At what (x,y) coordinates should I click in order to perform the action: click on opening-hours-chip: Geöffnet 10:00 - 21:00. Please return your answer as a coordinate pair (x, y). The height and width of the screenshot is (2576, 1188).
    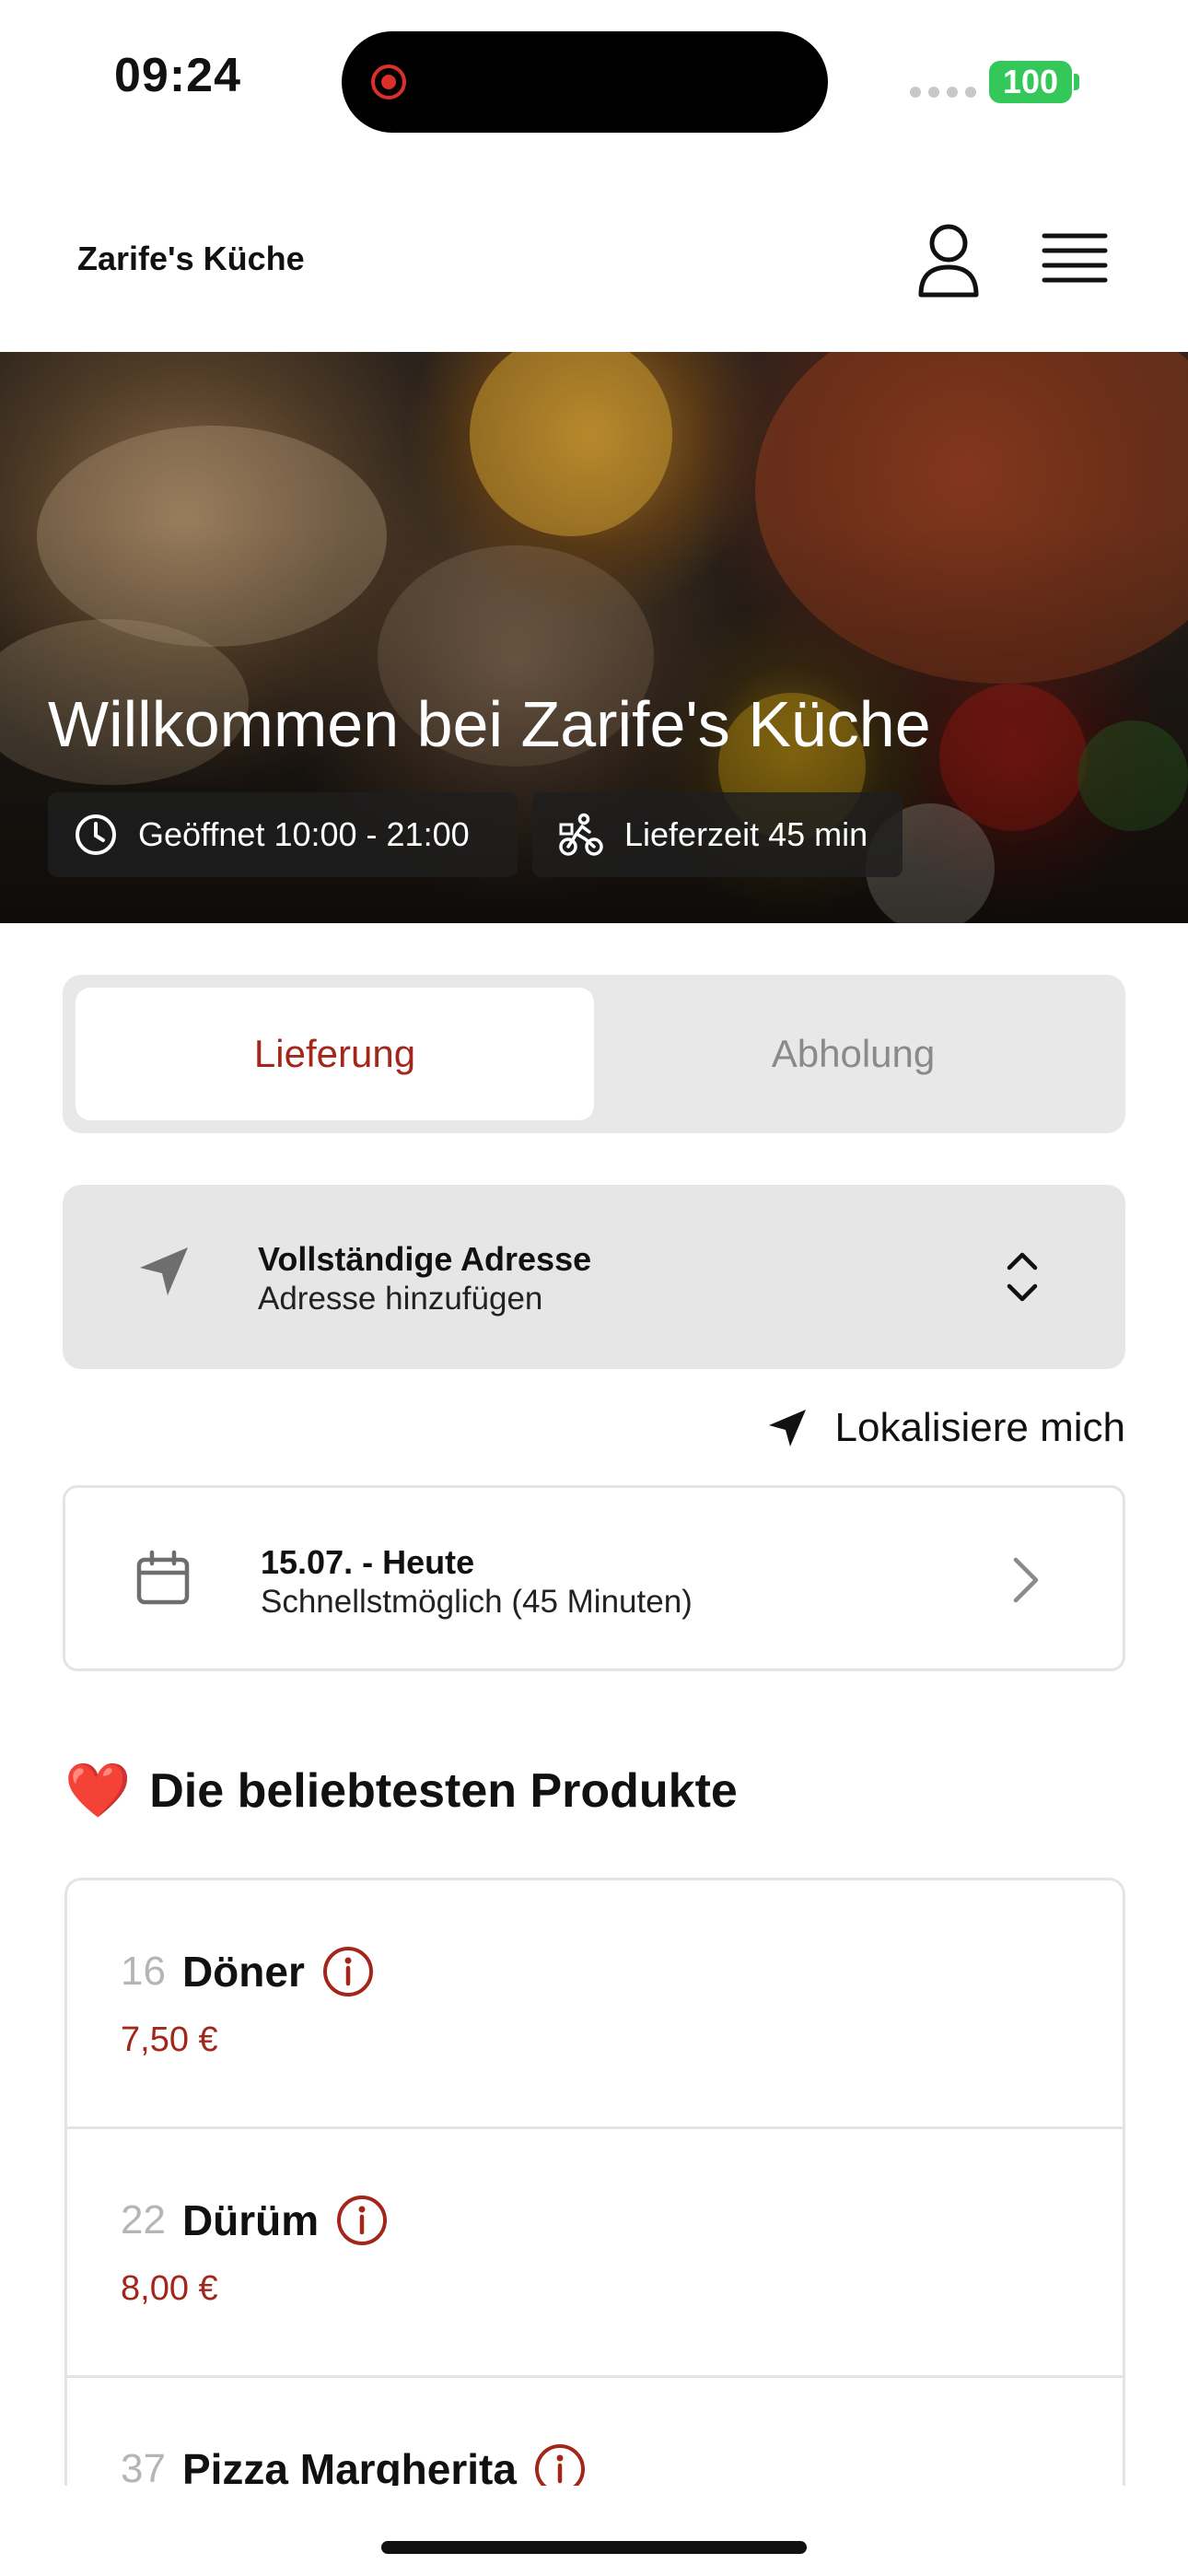
    Looking at the image, I should click on (283, 834).